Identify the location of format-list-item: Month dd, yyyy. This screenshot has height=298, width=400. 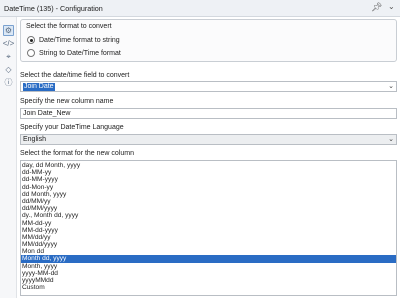
(208, 259).